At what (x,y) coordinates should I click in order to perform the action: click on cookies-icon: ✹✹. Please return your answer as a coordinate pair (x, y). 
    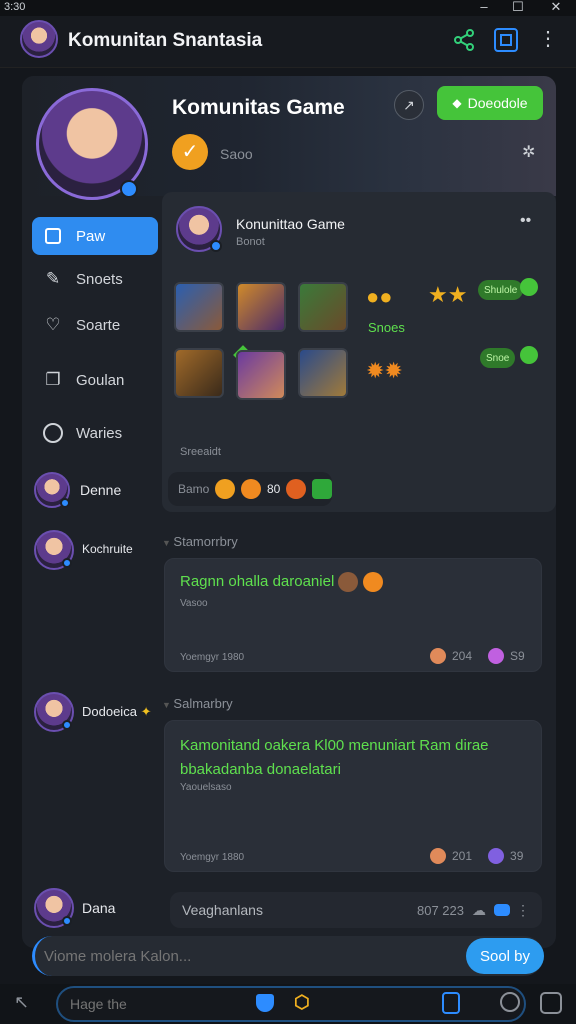
    Looking at the image, I should click on (384, 370).